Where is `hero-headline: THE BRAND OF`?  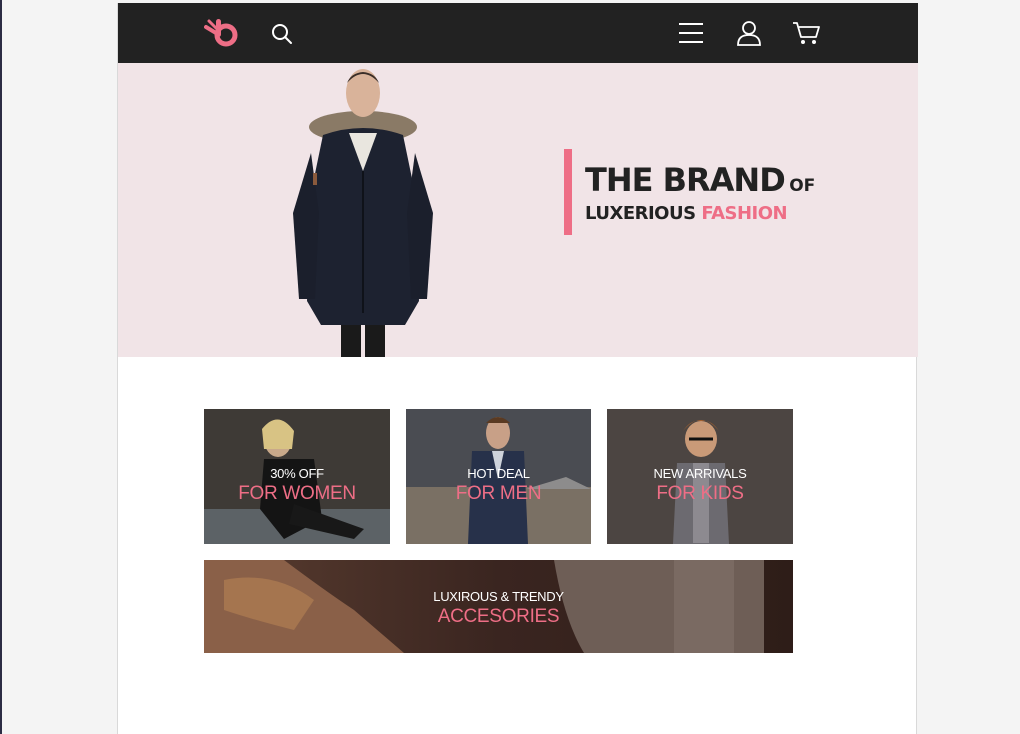 hero-headline: THE BRAND OF is located at coordinates (700, 180).